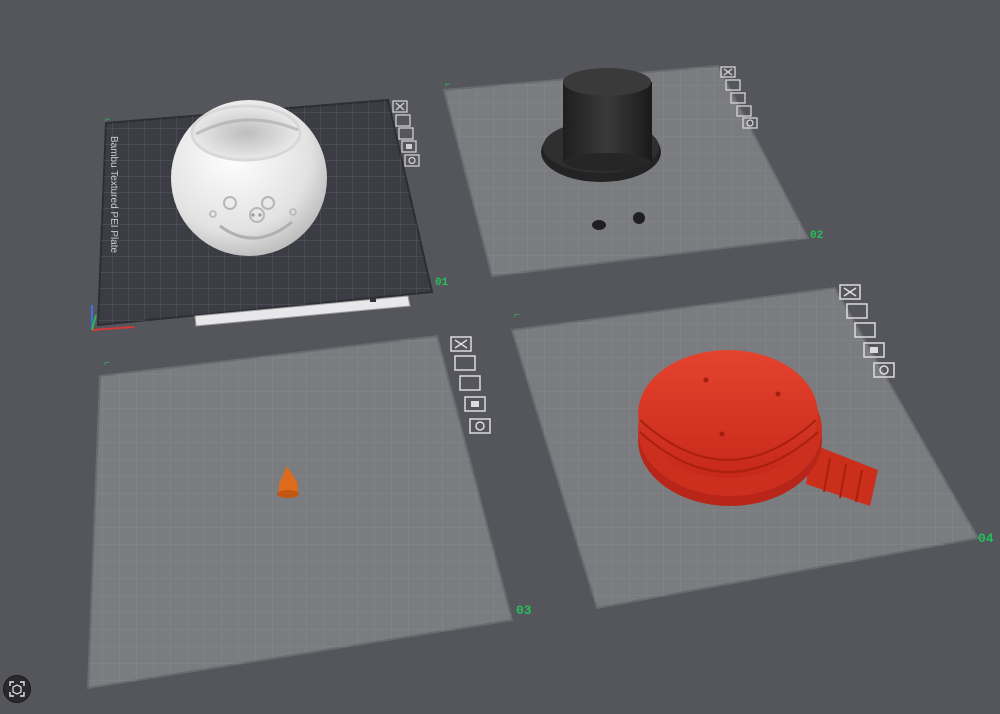  What do you see at coordinates (113, 195) in the screenshot?
I see `plate-01-label: Bambu Textured PEI Plate` at bounding box center [113, 195].